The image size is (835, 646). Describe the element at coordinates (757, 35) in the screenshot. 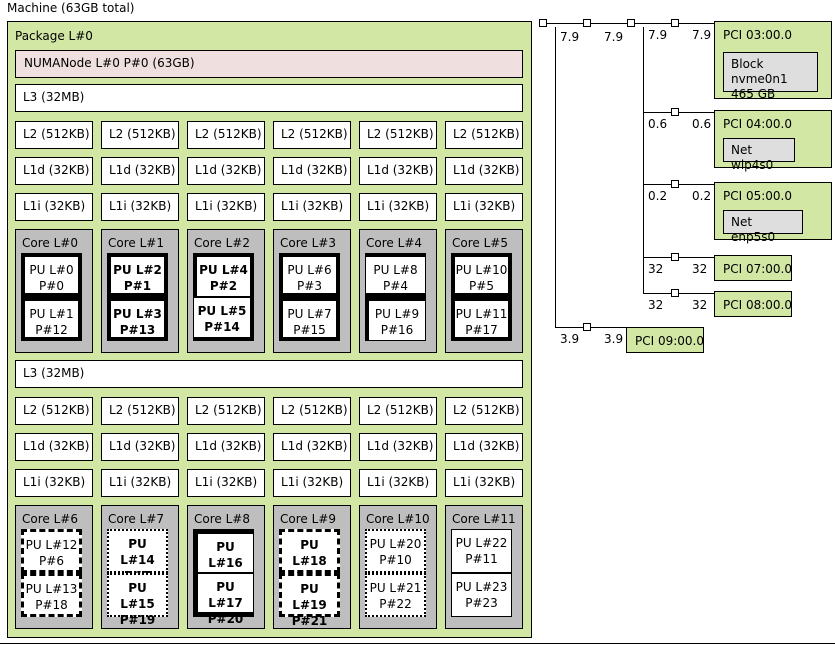

I see `pci-device-label: PCI 03:00.0` at that location.